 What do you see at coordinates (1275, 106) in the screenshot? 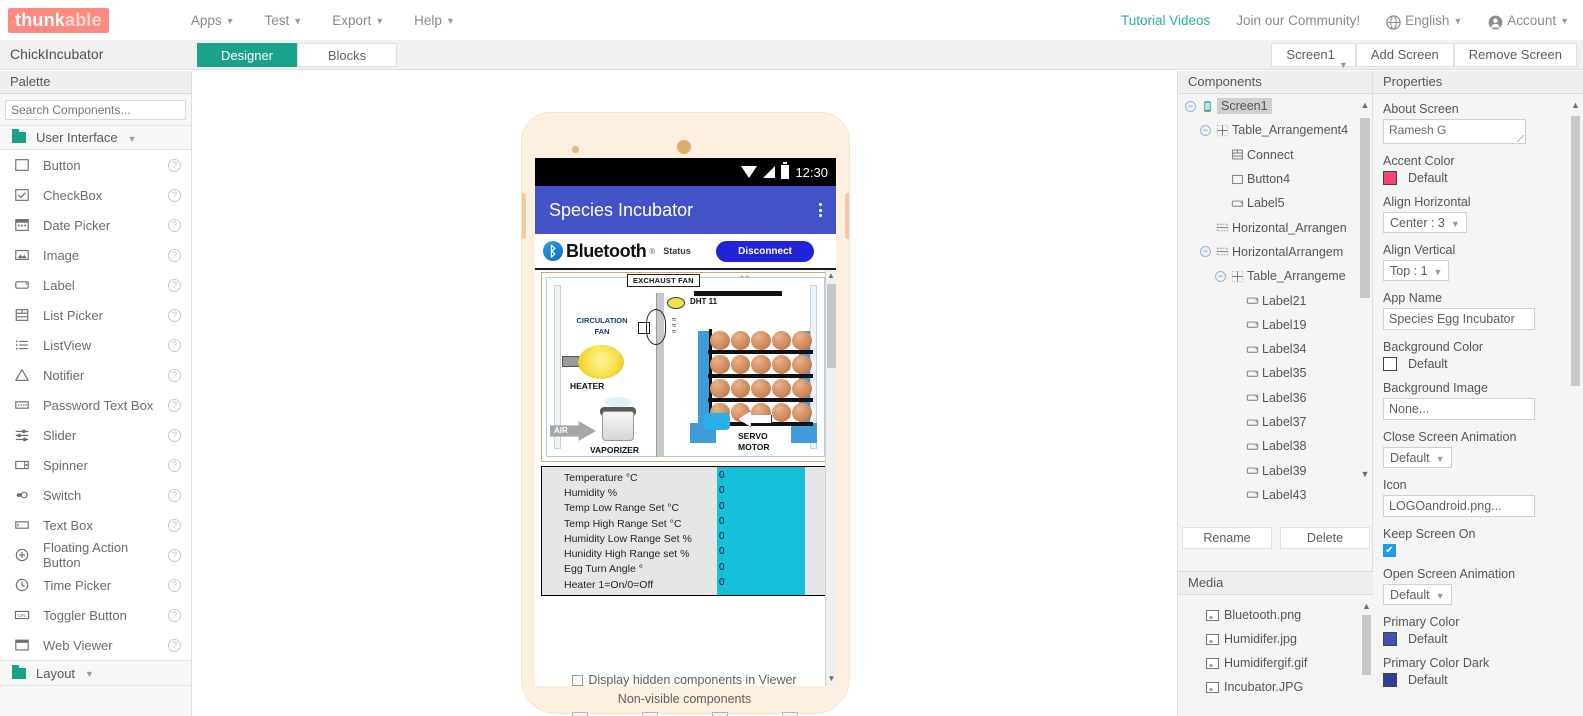
I see `tree-node-screen1: − Screen1` at bounding box center [1275, 106].